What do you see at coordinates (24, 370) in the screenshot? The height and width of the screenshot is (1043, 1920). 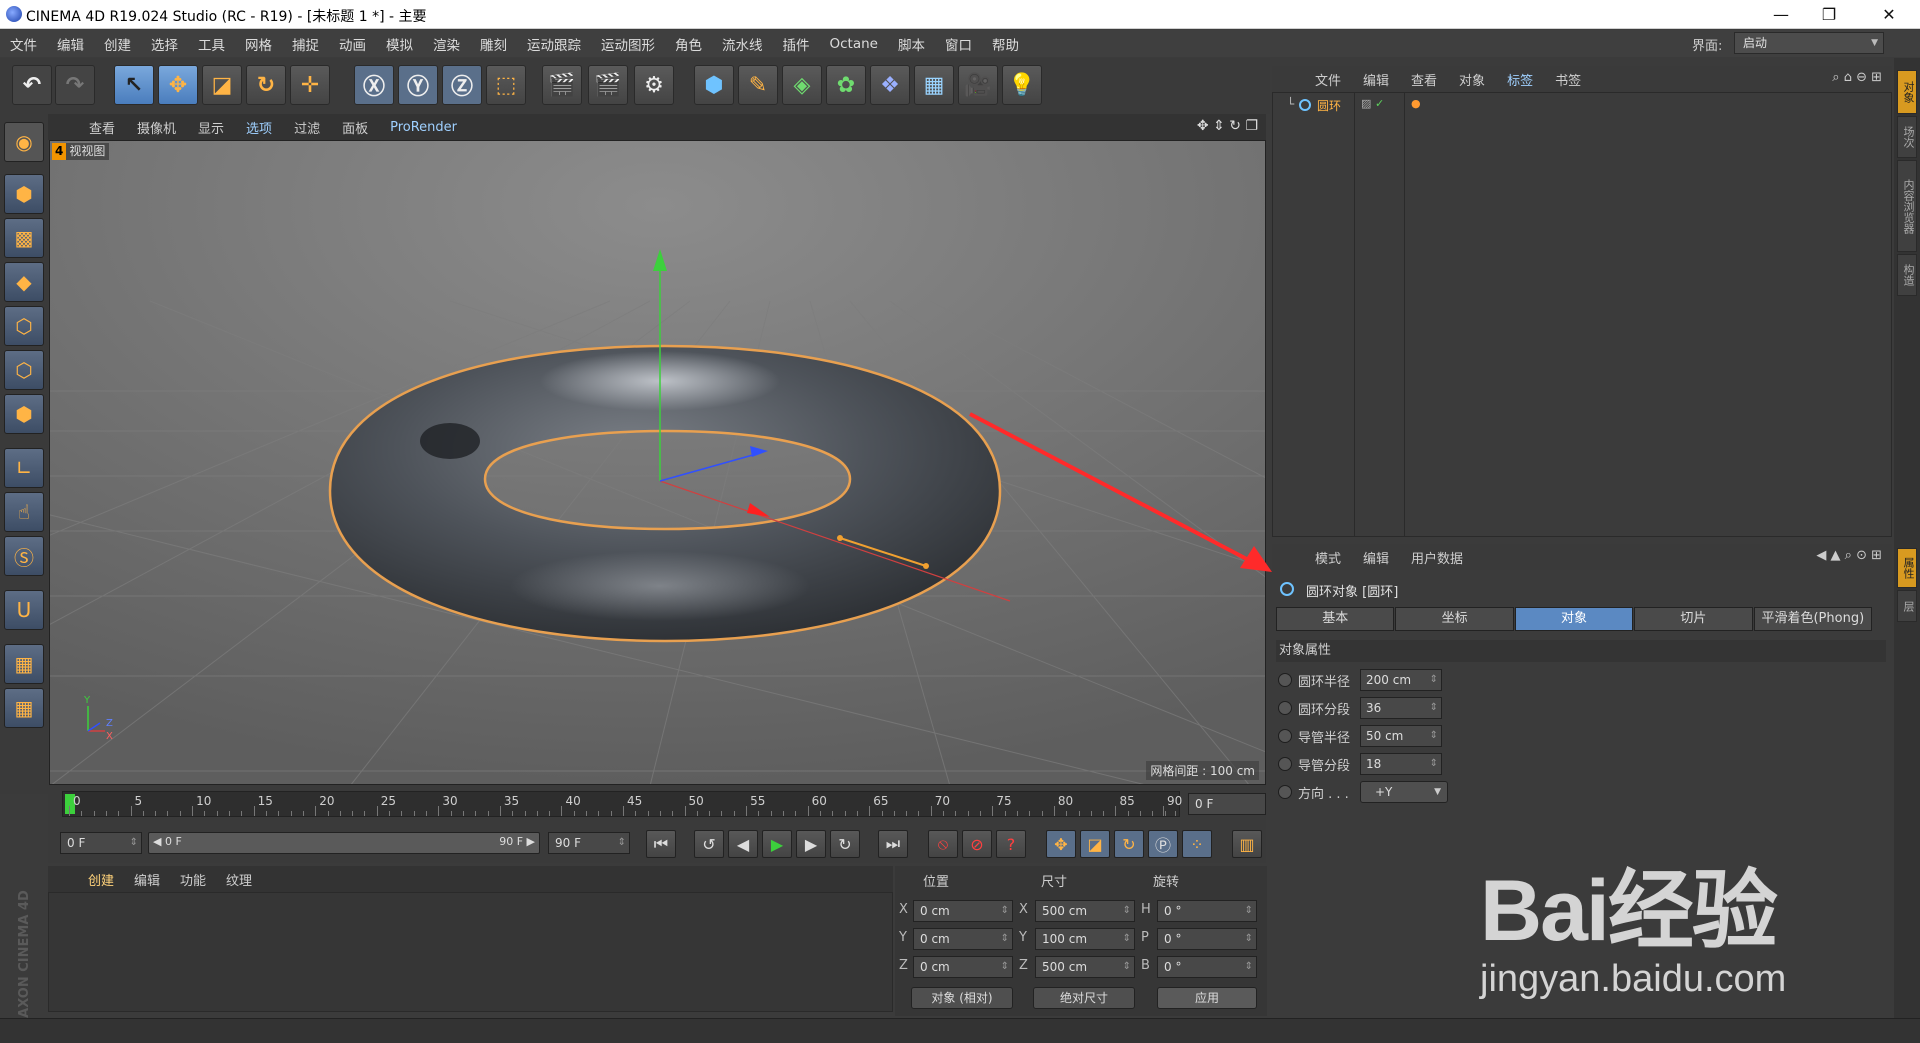 I see `edges-mode-icon: ⬡` at bounding box center [24, 370].